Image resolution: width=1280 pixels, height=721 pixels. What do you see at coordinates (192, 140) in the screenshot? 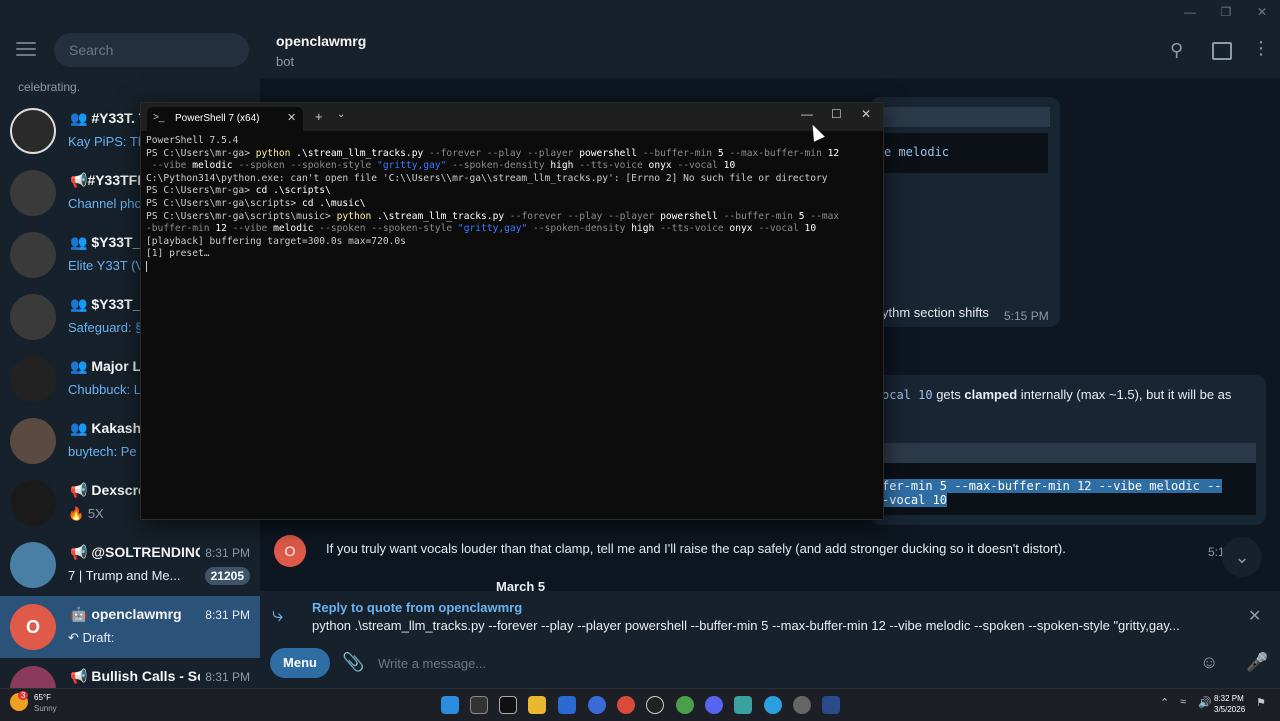
I see `terminal-line: PowerShell 7.5.4` at bounding box center [192, 140].